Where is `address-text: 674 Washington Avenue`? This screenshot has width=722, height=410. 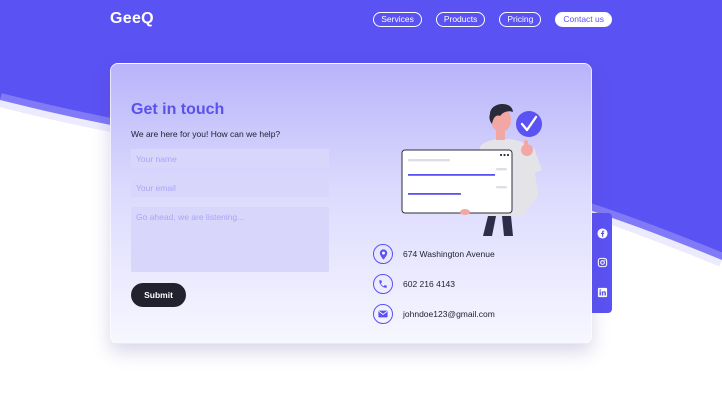
address-text: 674 Washington Avenue is located at coordinates (449, 254).